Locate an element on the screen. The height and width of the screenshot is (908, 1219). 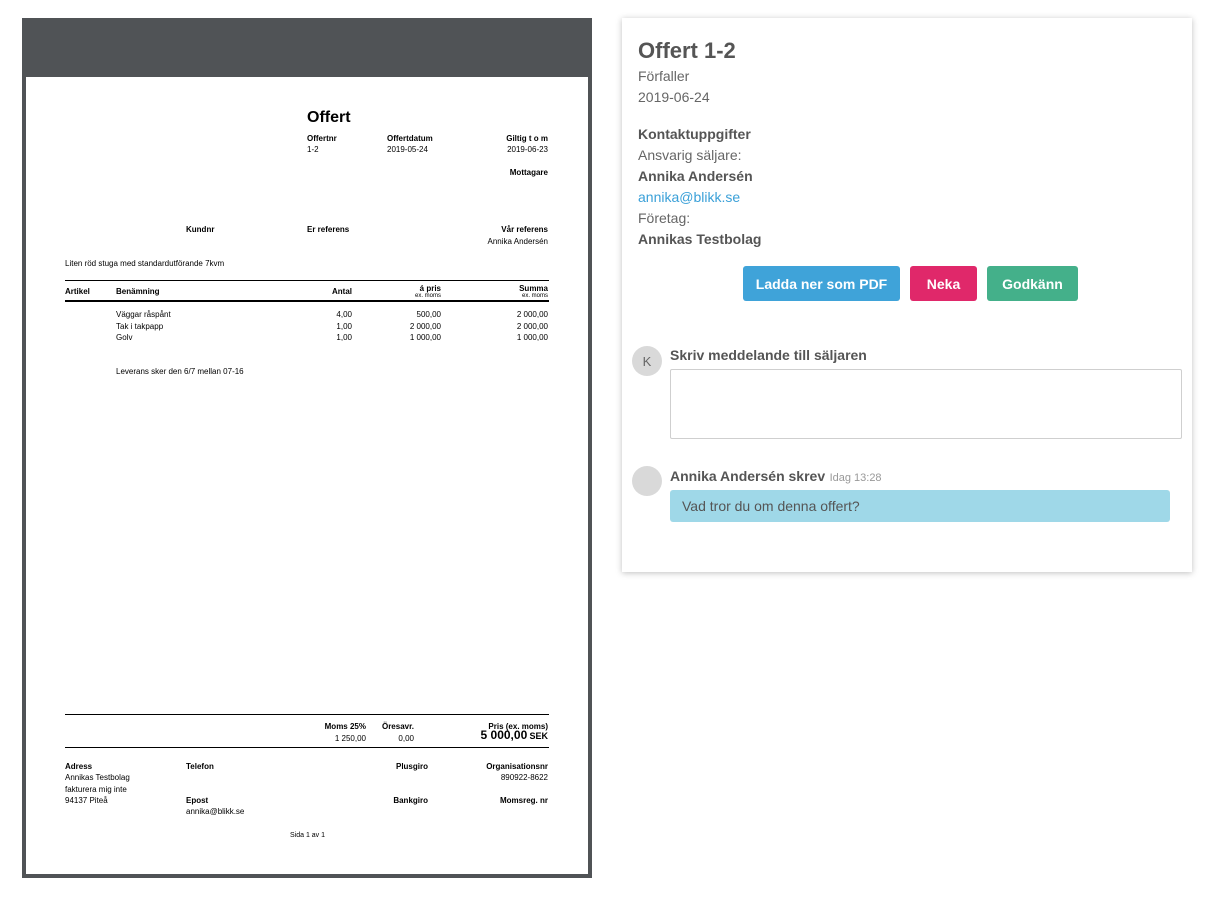
row-name: Golv is located at coordinates (124, 337).